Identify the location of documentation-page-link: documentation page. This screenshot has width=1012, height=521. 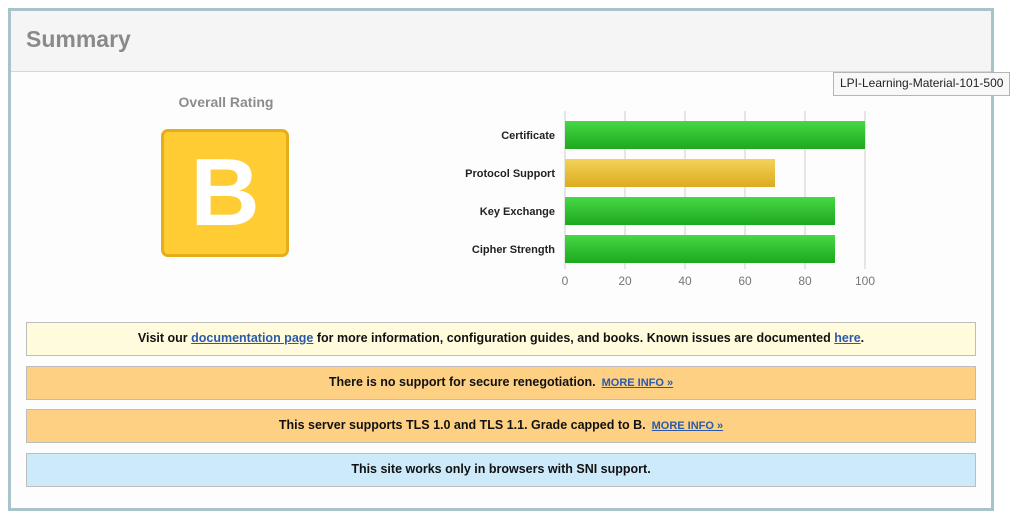
(252, 338).